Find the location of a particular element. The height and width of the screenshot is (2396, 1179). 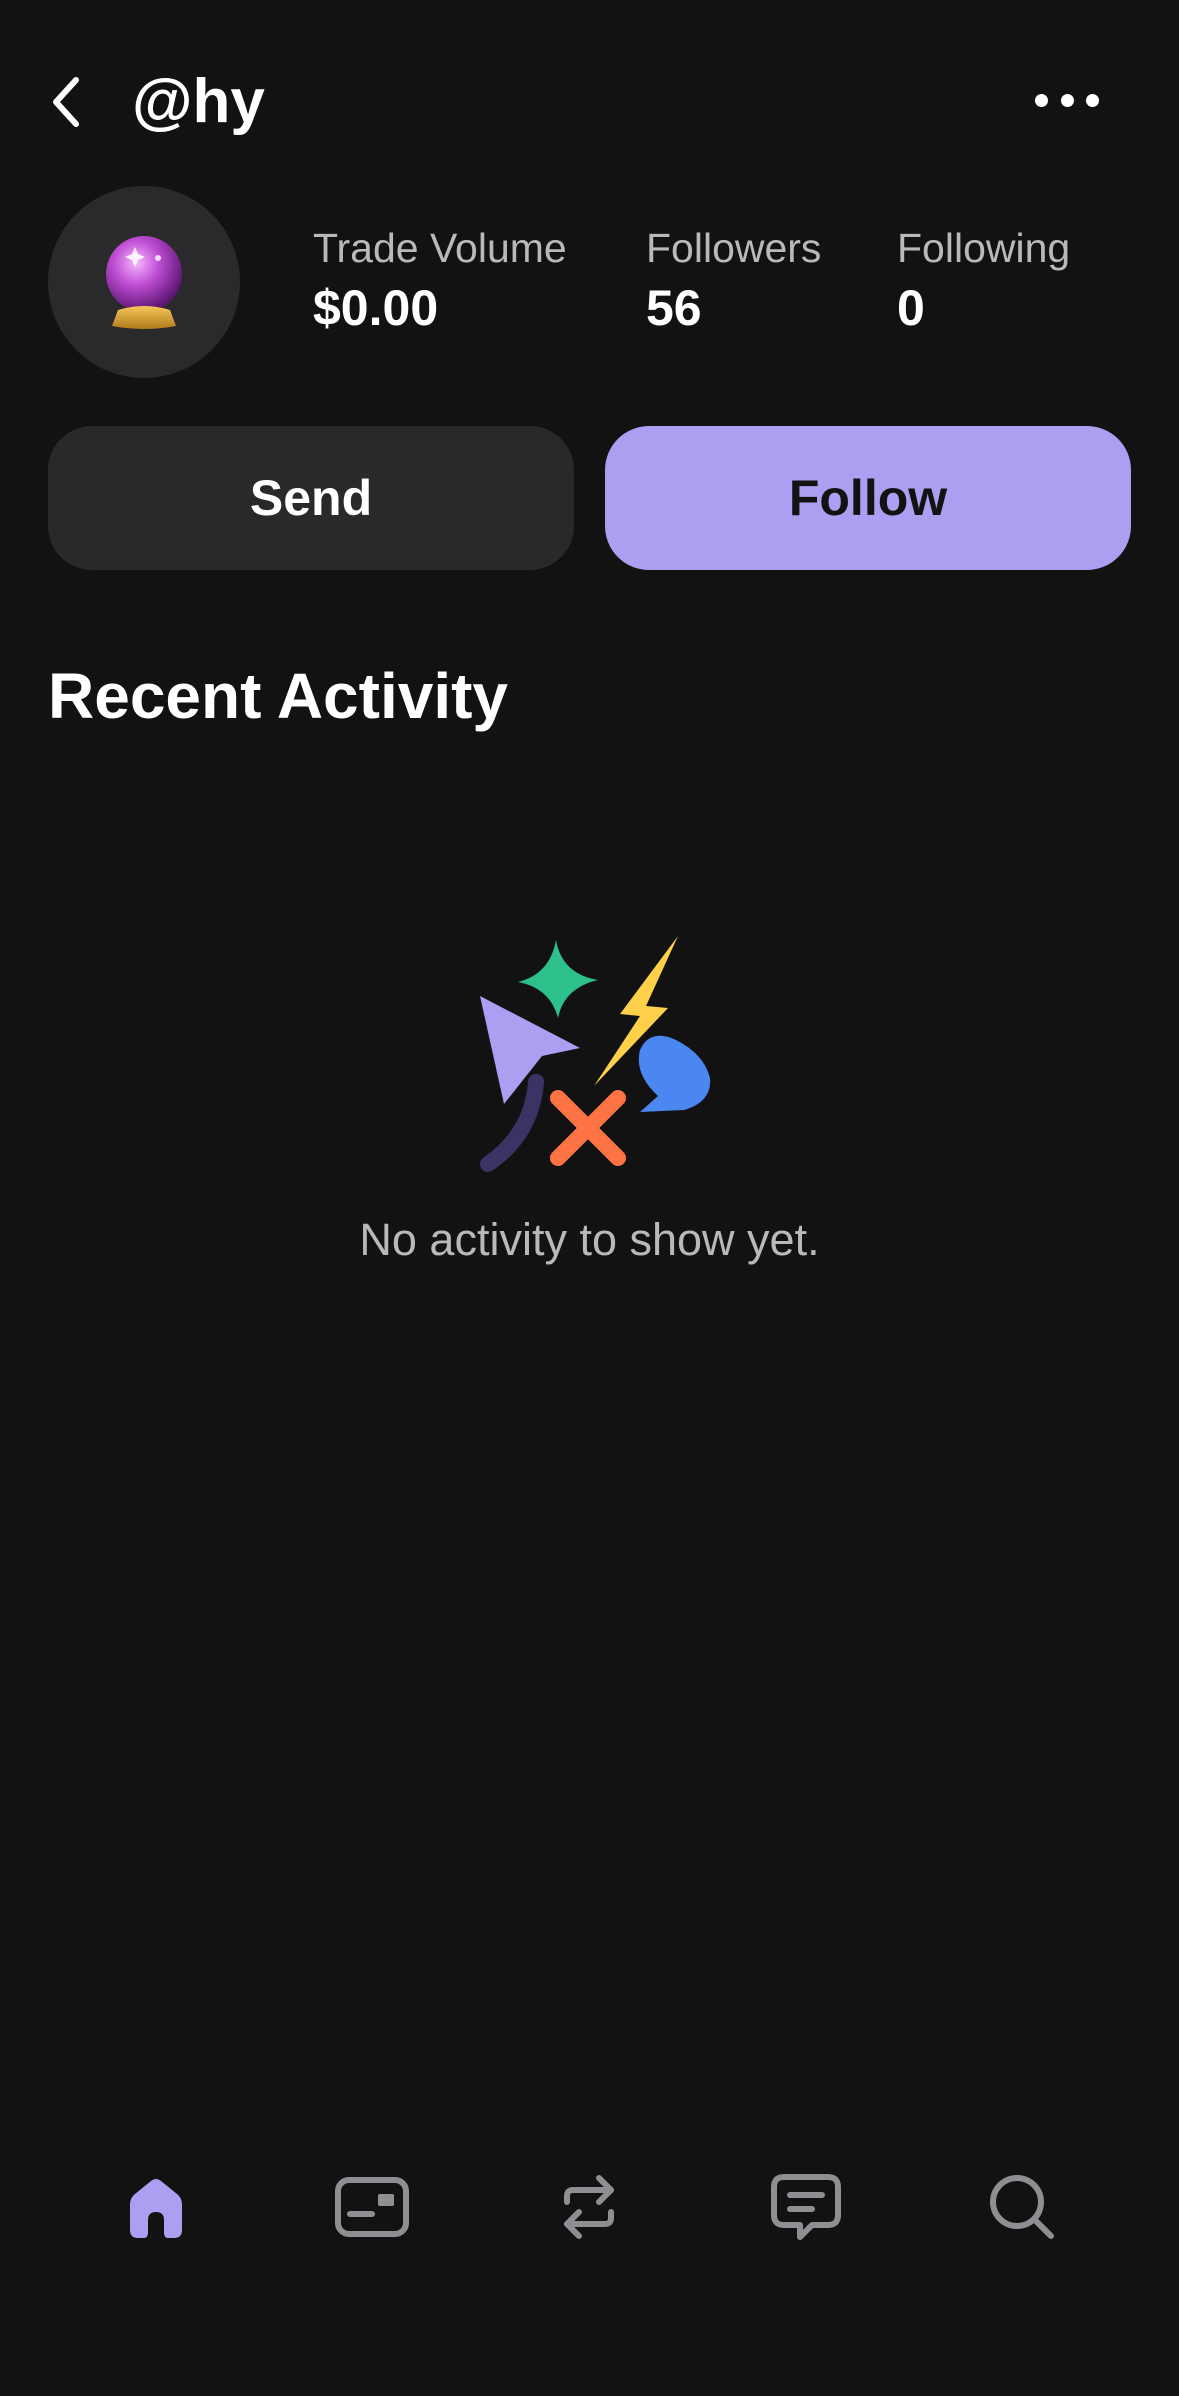

follow-button: Follow is located at coordinates (868, 498).